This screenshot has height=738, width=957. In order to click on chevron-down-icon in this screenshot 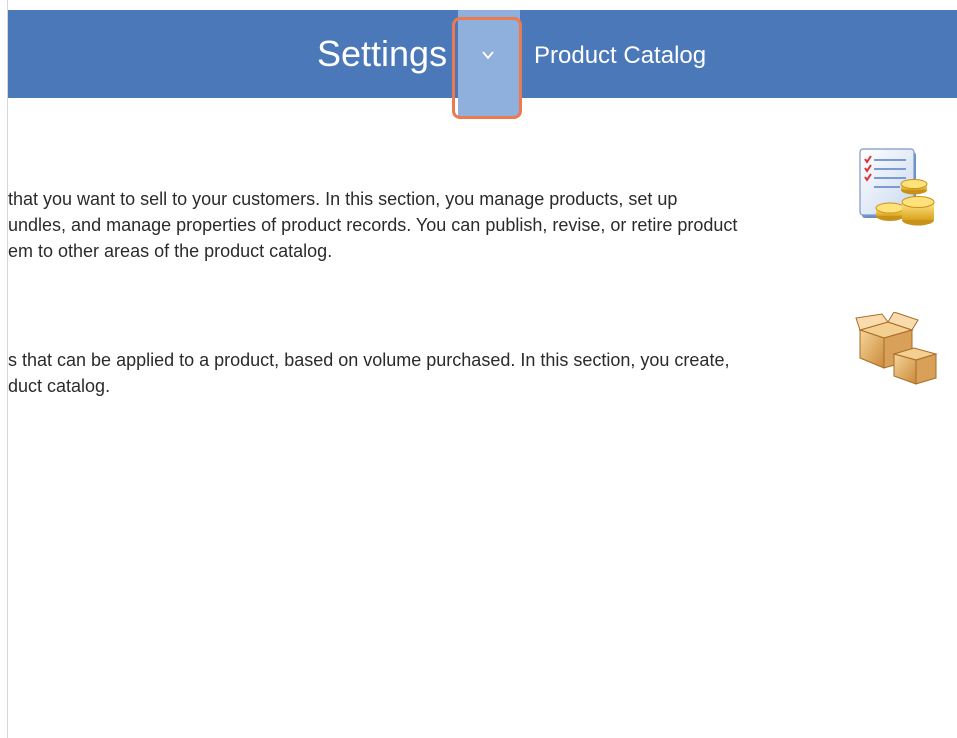, I will do `click(488, 55)`.